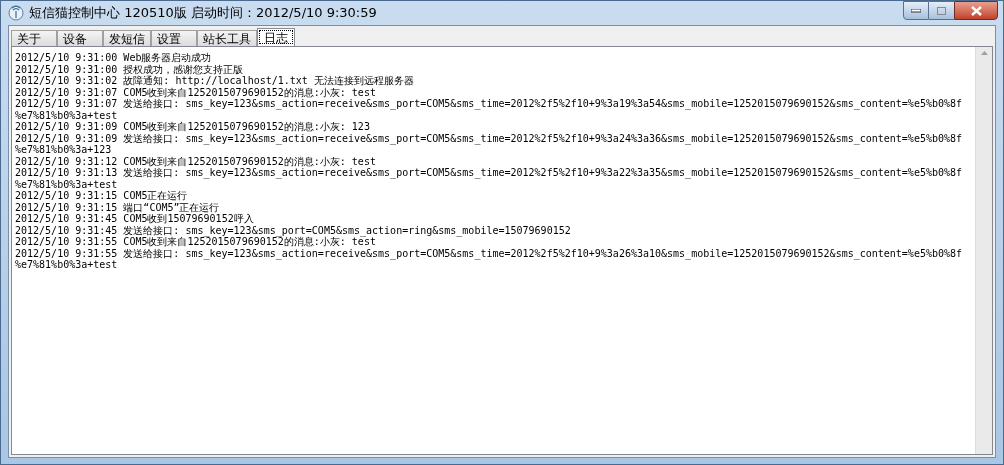 This screenshot has height=465, width=1004. I want to click on log-line: 2012/5/10 9:31:13 发送给接口: sms_key=123&sms_action=receive&sms_port=COM5&sms_time=2012%2f5%2f10+9%3a22%3a35&sms_mobile=1252015079690152&sms_content=%e5%b0%8f, so click(489, 173).